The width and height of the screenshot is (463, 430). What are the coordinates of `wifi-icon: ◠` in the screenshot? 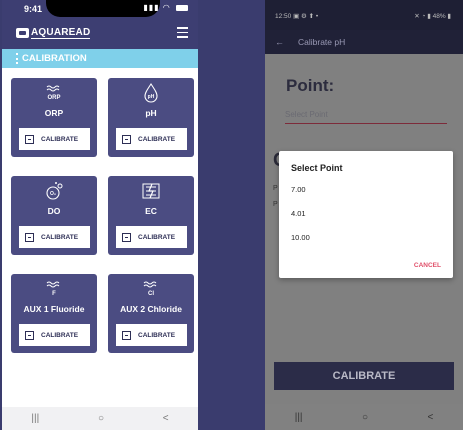 It's located at (166, 7).